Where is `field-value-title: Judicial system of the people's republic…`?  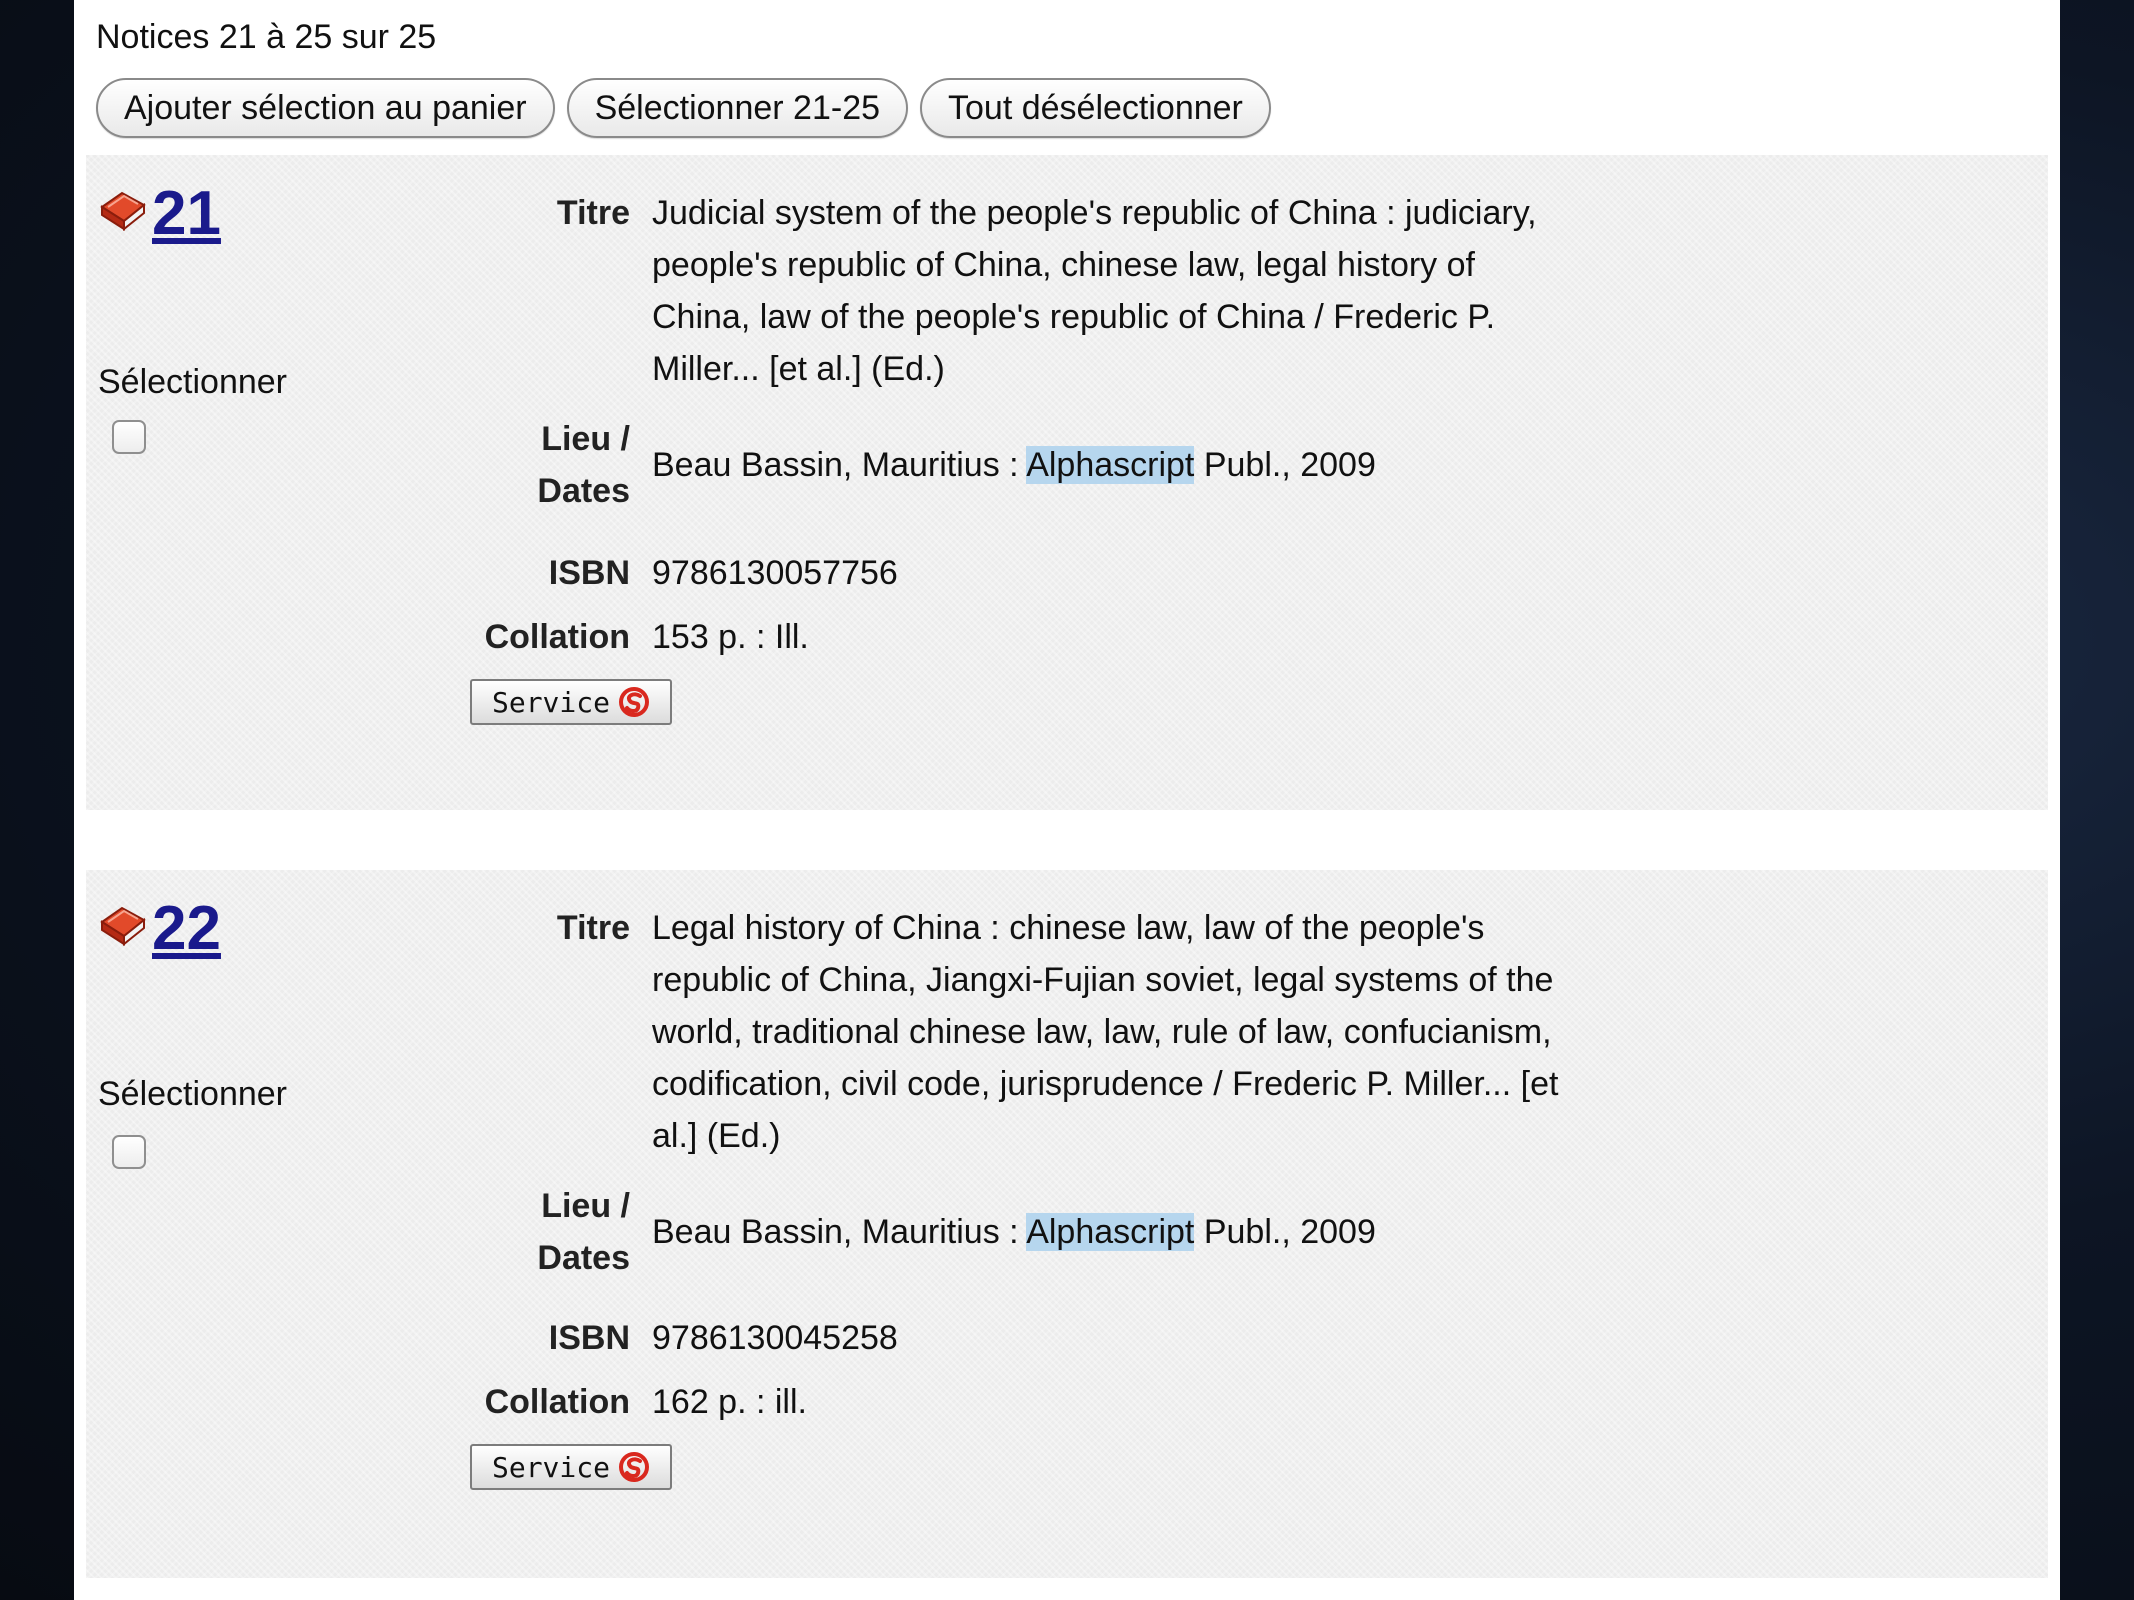
field-value-title: Judicial system of the people's republic… is located at coordinates (1094, 291).